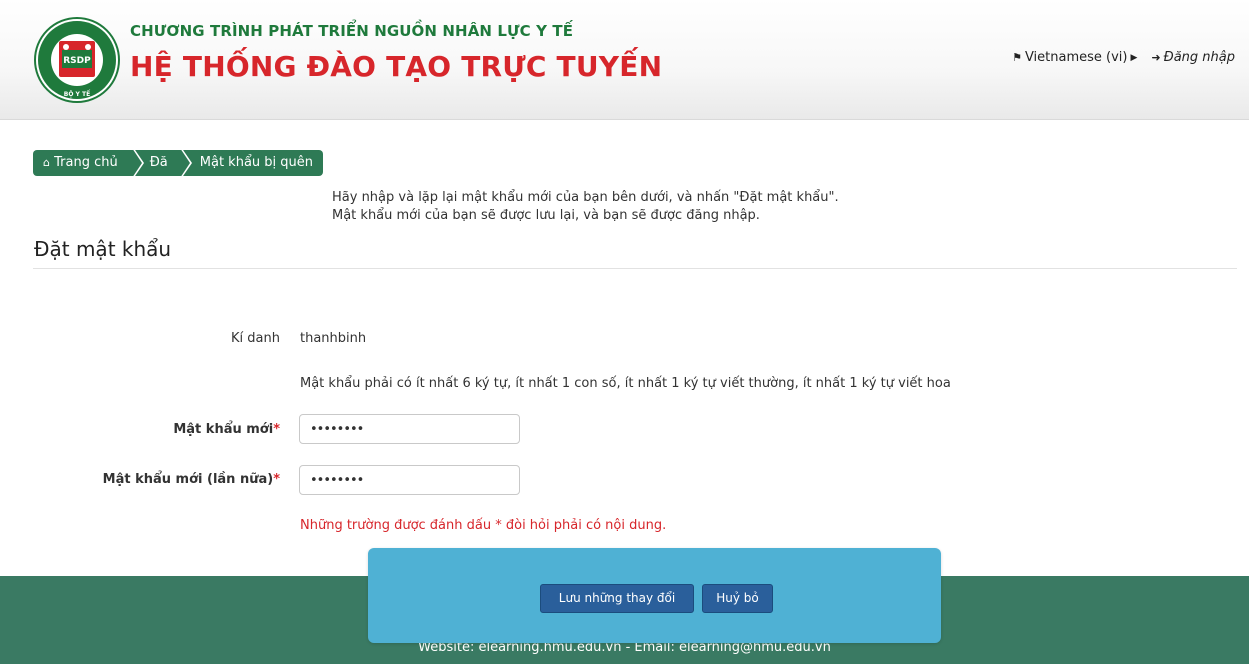 The width and height of the screenshot is (1249, 664). I want to click on new-password-label: Mật khẩu mới*, so click(226, 429).